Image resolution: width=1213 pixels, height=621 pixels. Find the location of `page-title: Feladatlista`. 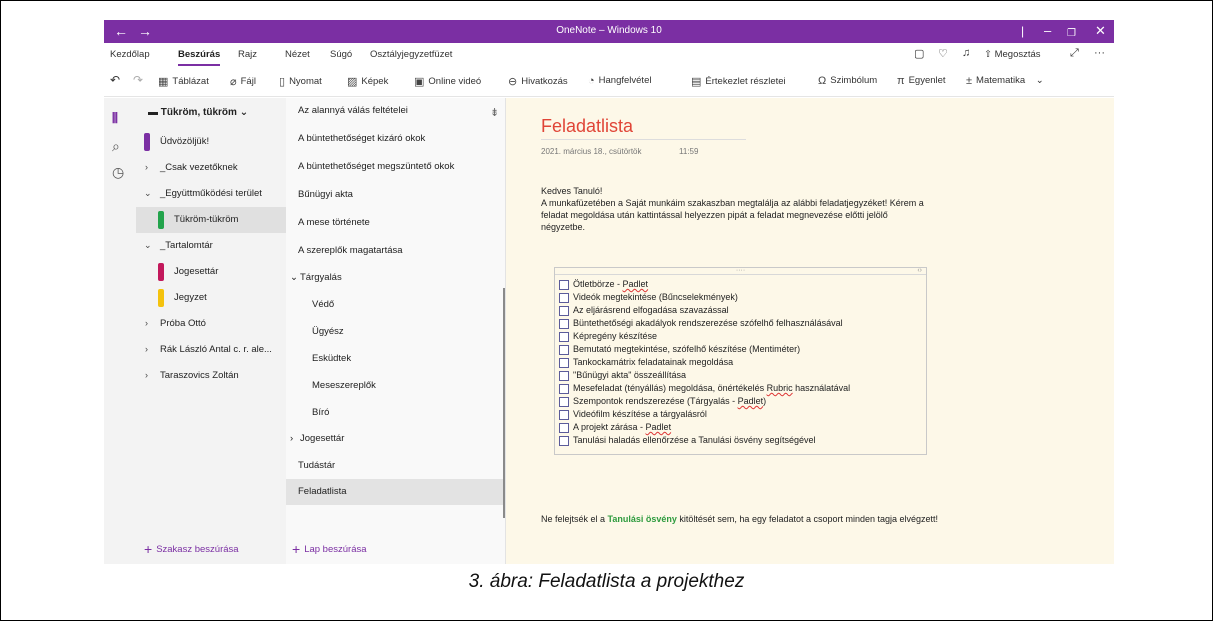

page-title: Feladatlista is located at coordinates (587, 126).